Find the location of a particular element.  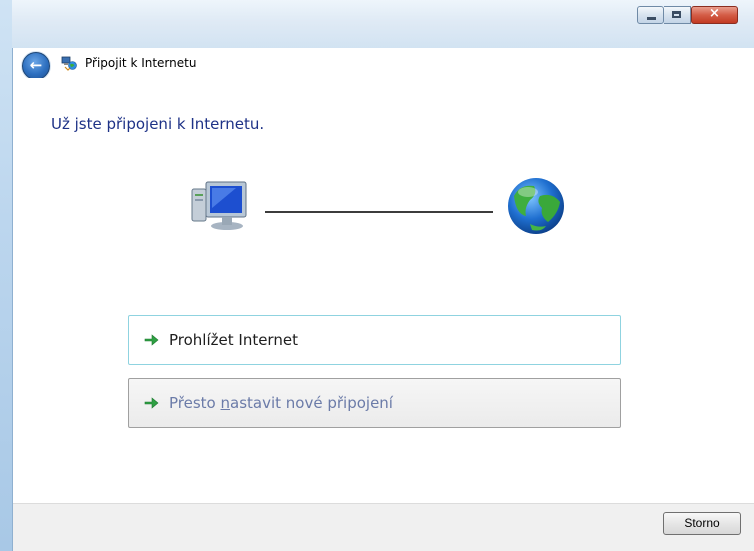

setup-label-suffix: astavit nové připojení is located at coordinates (311, 403).